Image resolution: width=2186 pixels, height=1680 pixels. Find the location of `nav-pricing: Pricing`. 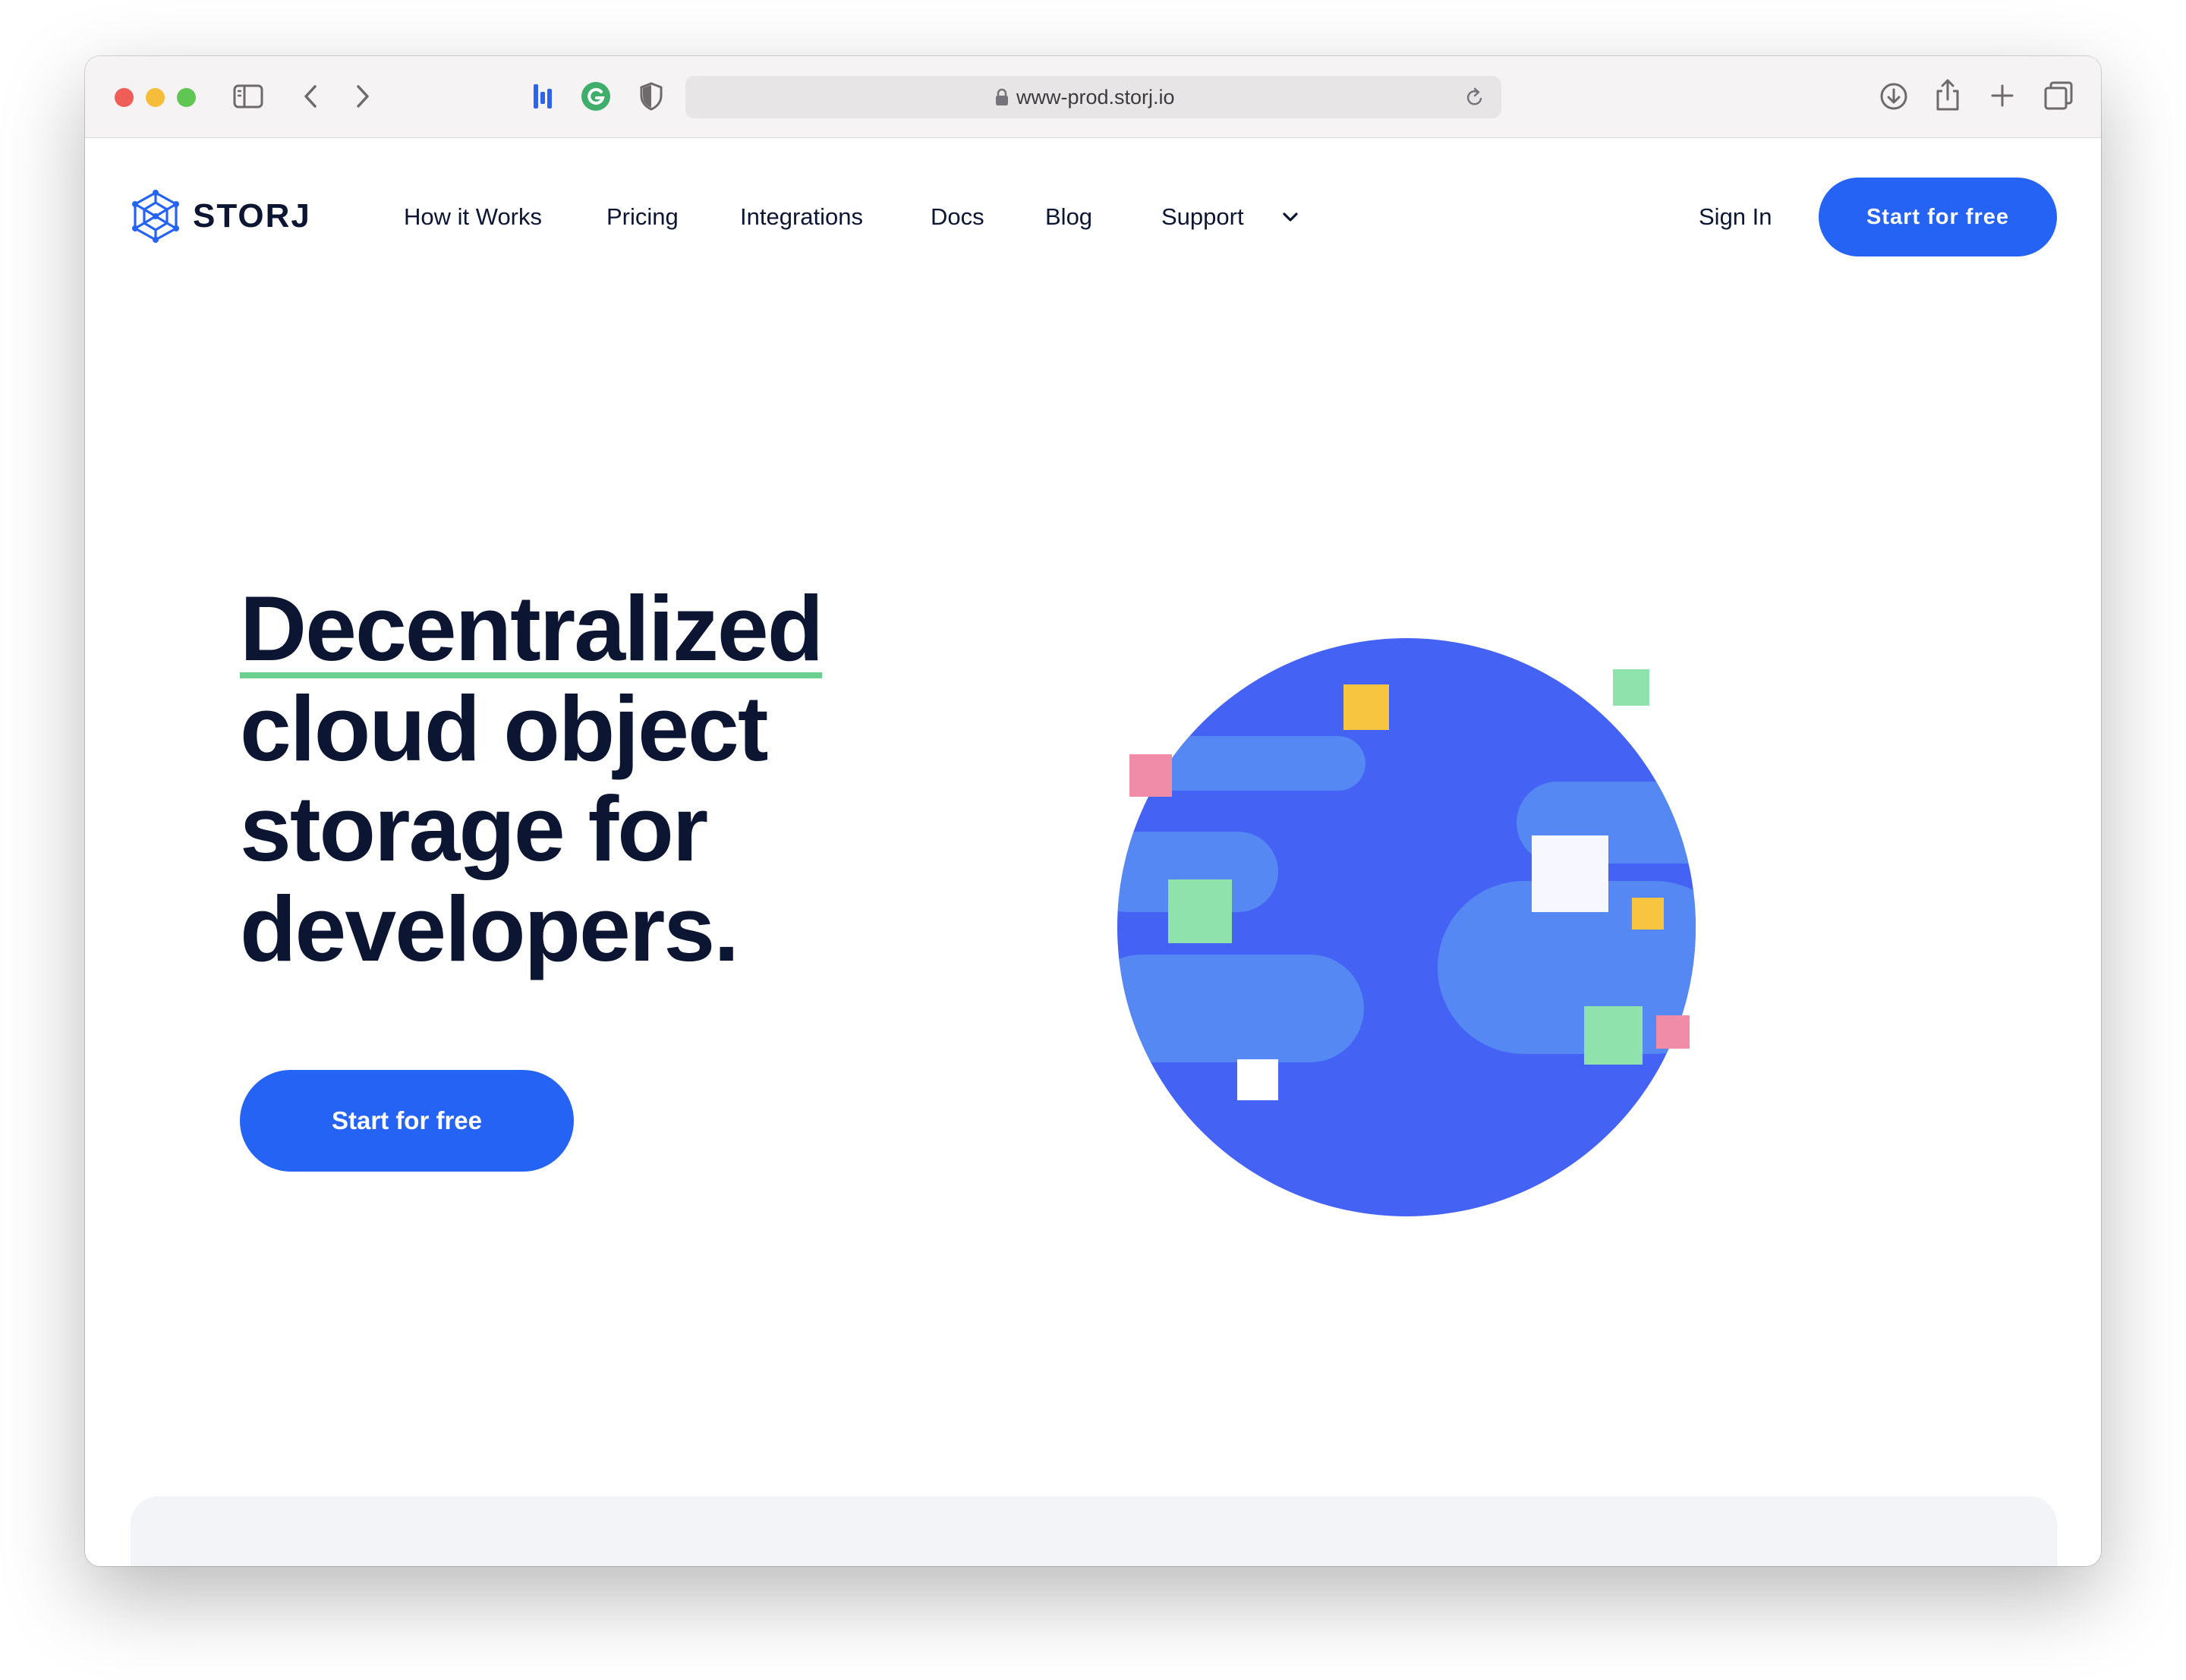

nav-pricing: Pricing is located at coordinates (642, 217).